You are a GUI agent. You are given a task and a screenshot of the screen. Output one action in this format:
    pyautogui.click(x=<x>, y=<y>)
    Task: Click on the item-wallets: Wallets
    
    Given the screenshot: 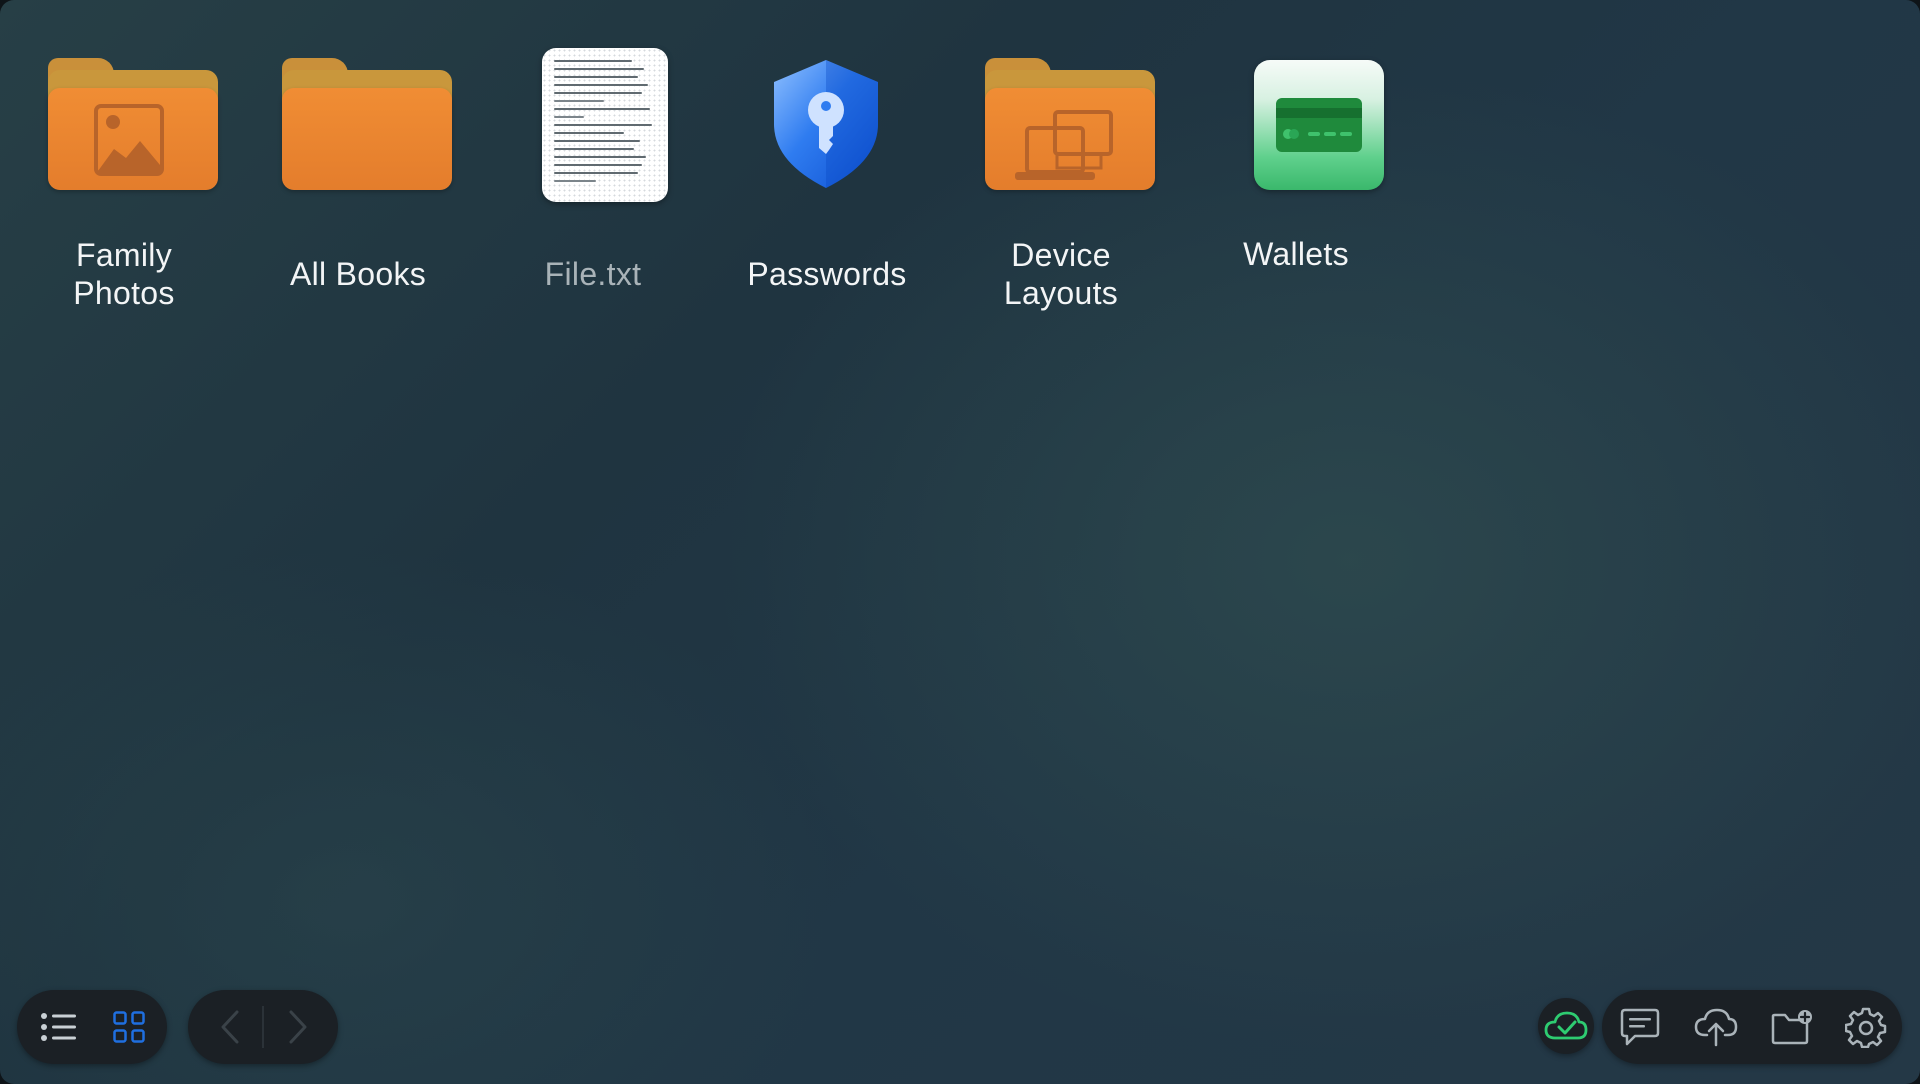 What is the action you would take?
    pyautogui.click(x=1296, y=185)
    